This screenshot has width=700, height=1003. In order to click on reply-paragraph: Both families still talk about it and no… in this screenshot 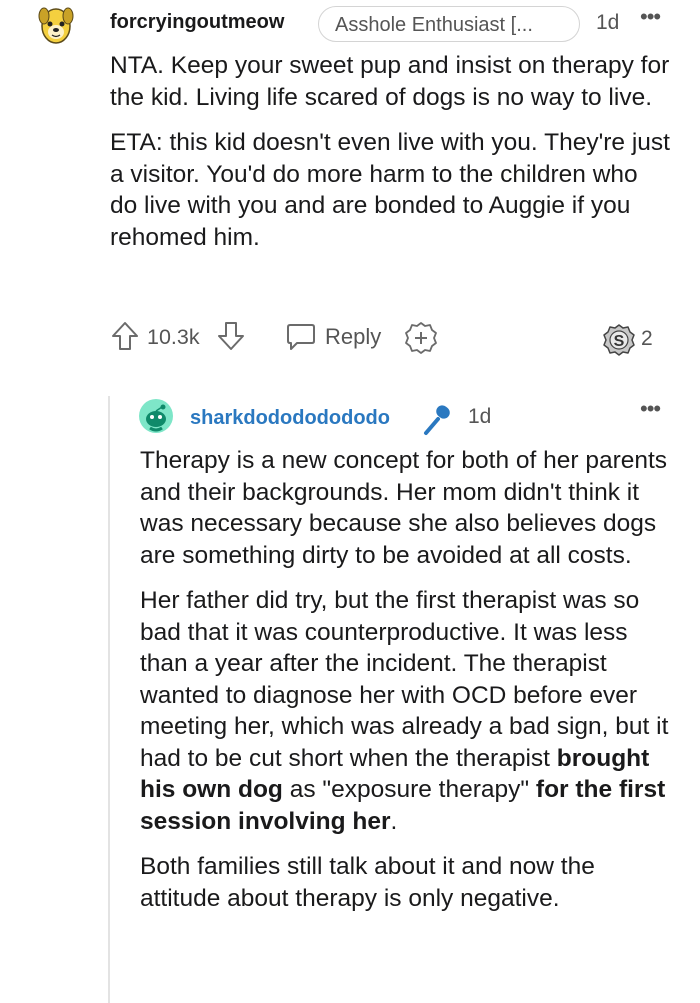, I will do `click(367, 882)`.